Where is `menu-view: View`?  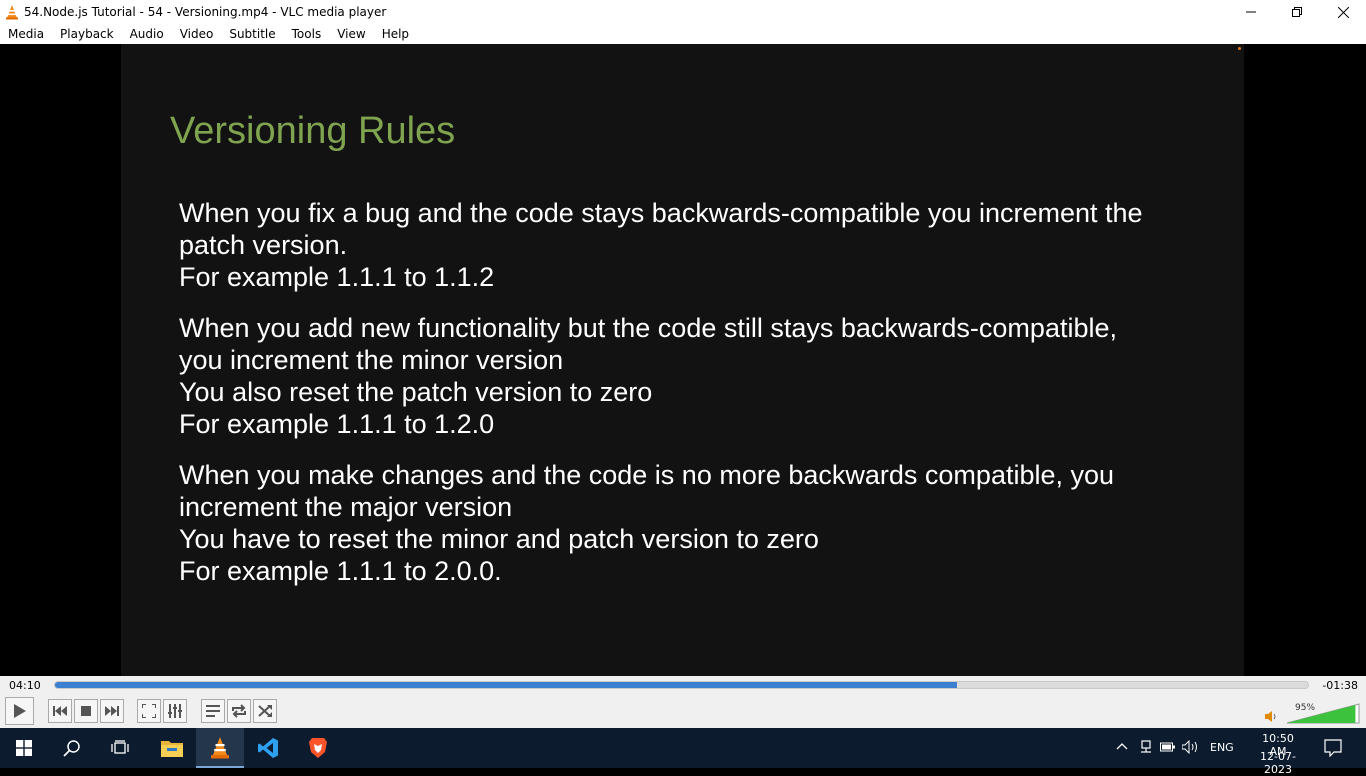 menu-view: View is located at coordinates (351, 34).